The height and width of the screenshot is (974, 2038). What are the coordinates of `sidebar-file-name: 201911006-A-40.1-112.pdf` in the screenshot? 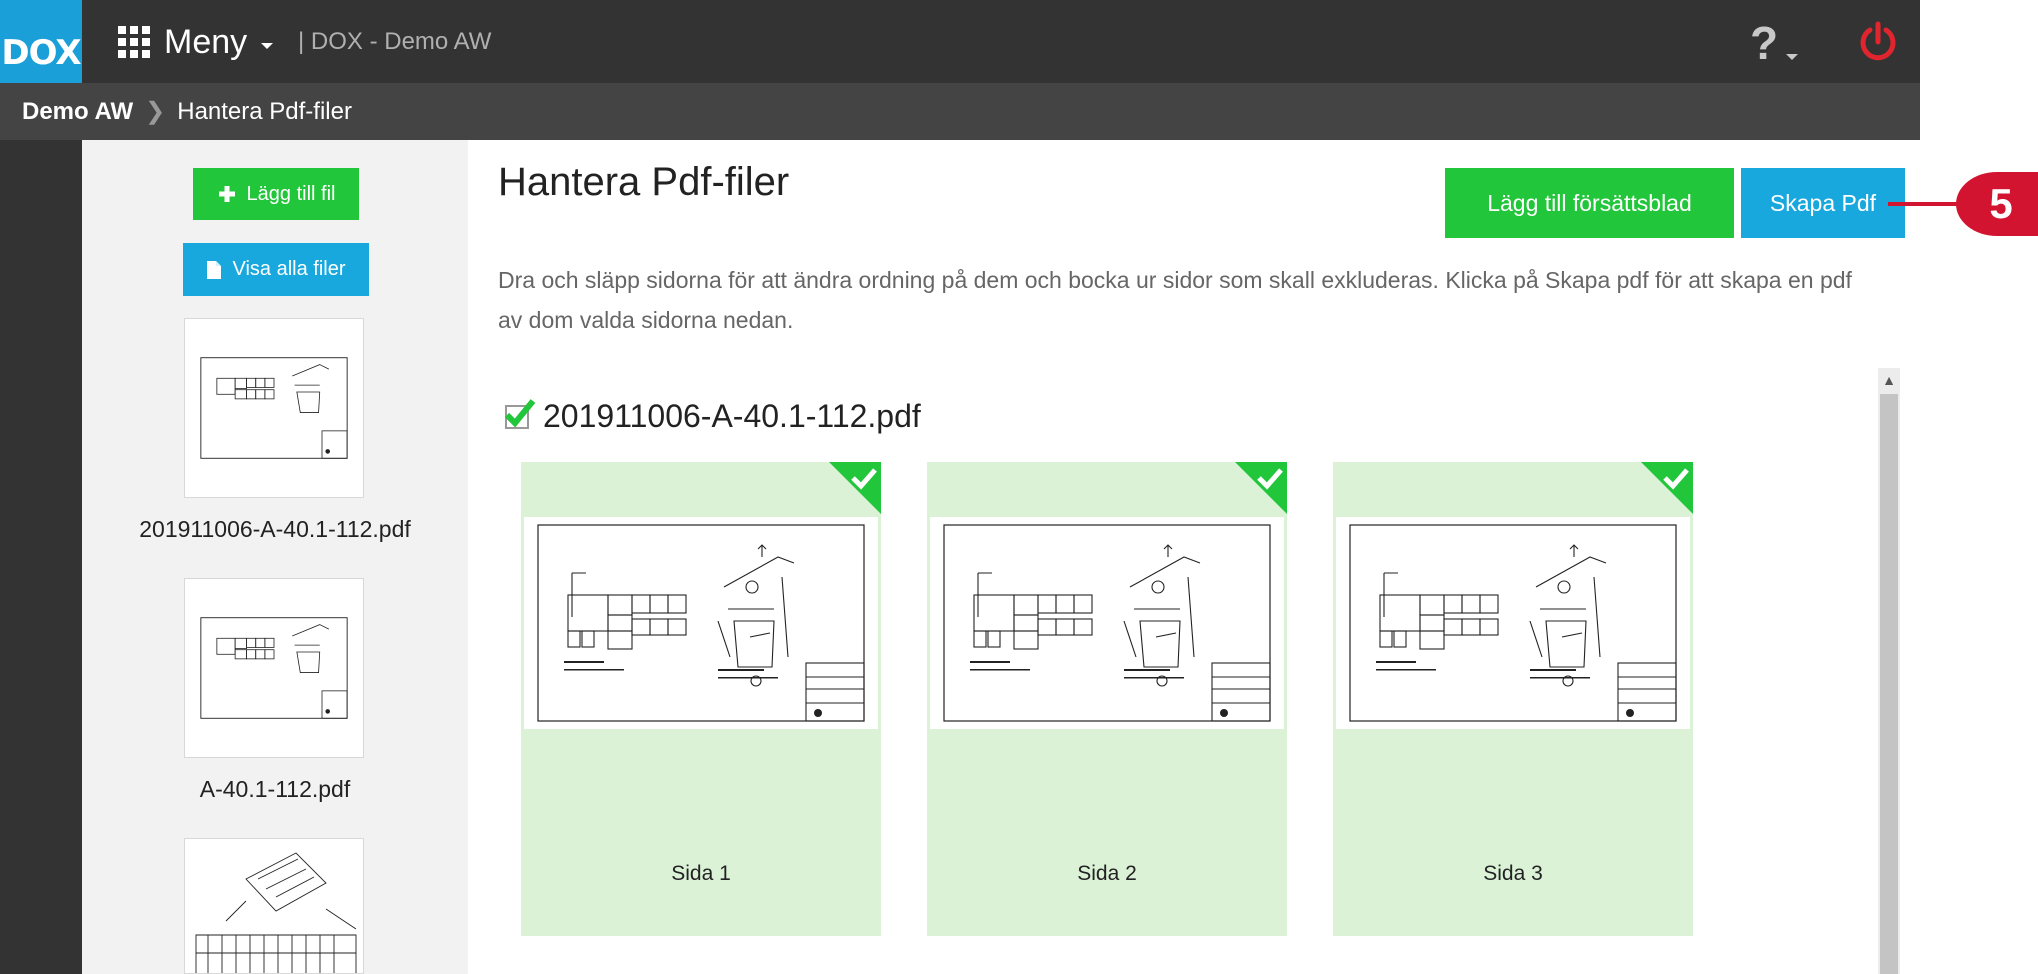 It's located at (275, 529).